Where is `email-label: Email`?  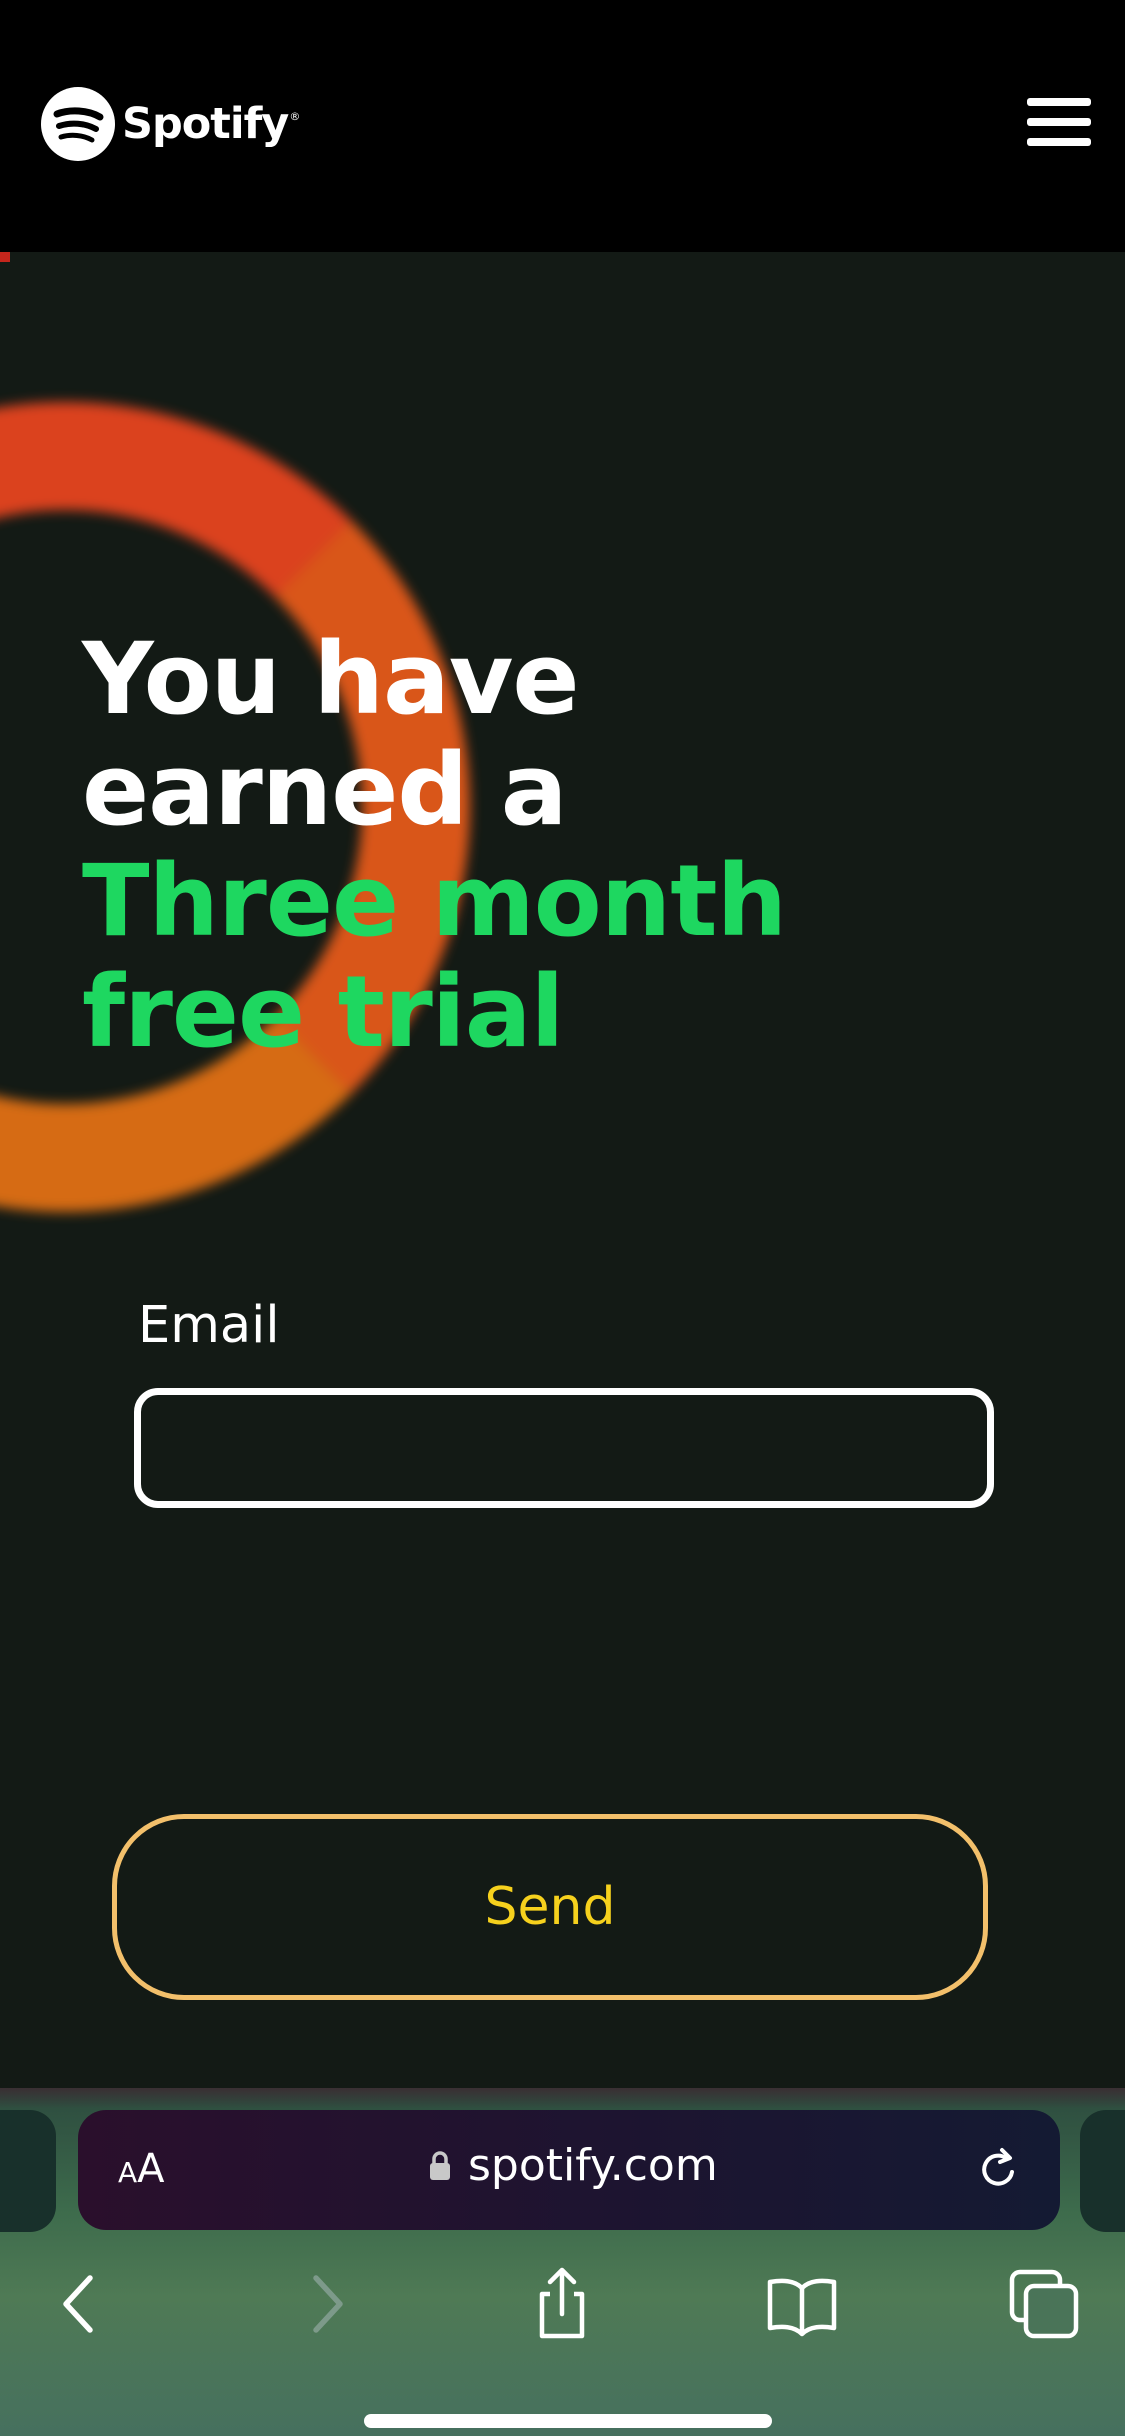
email-label: Email is located at coordinates (209, 1325).